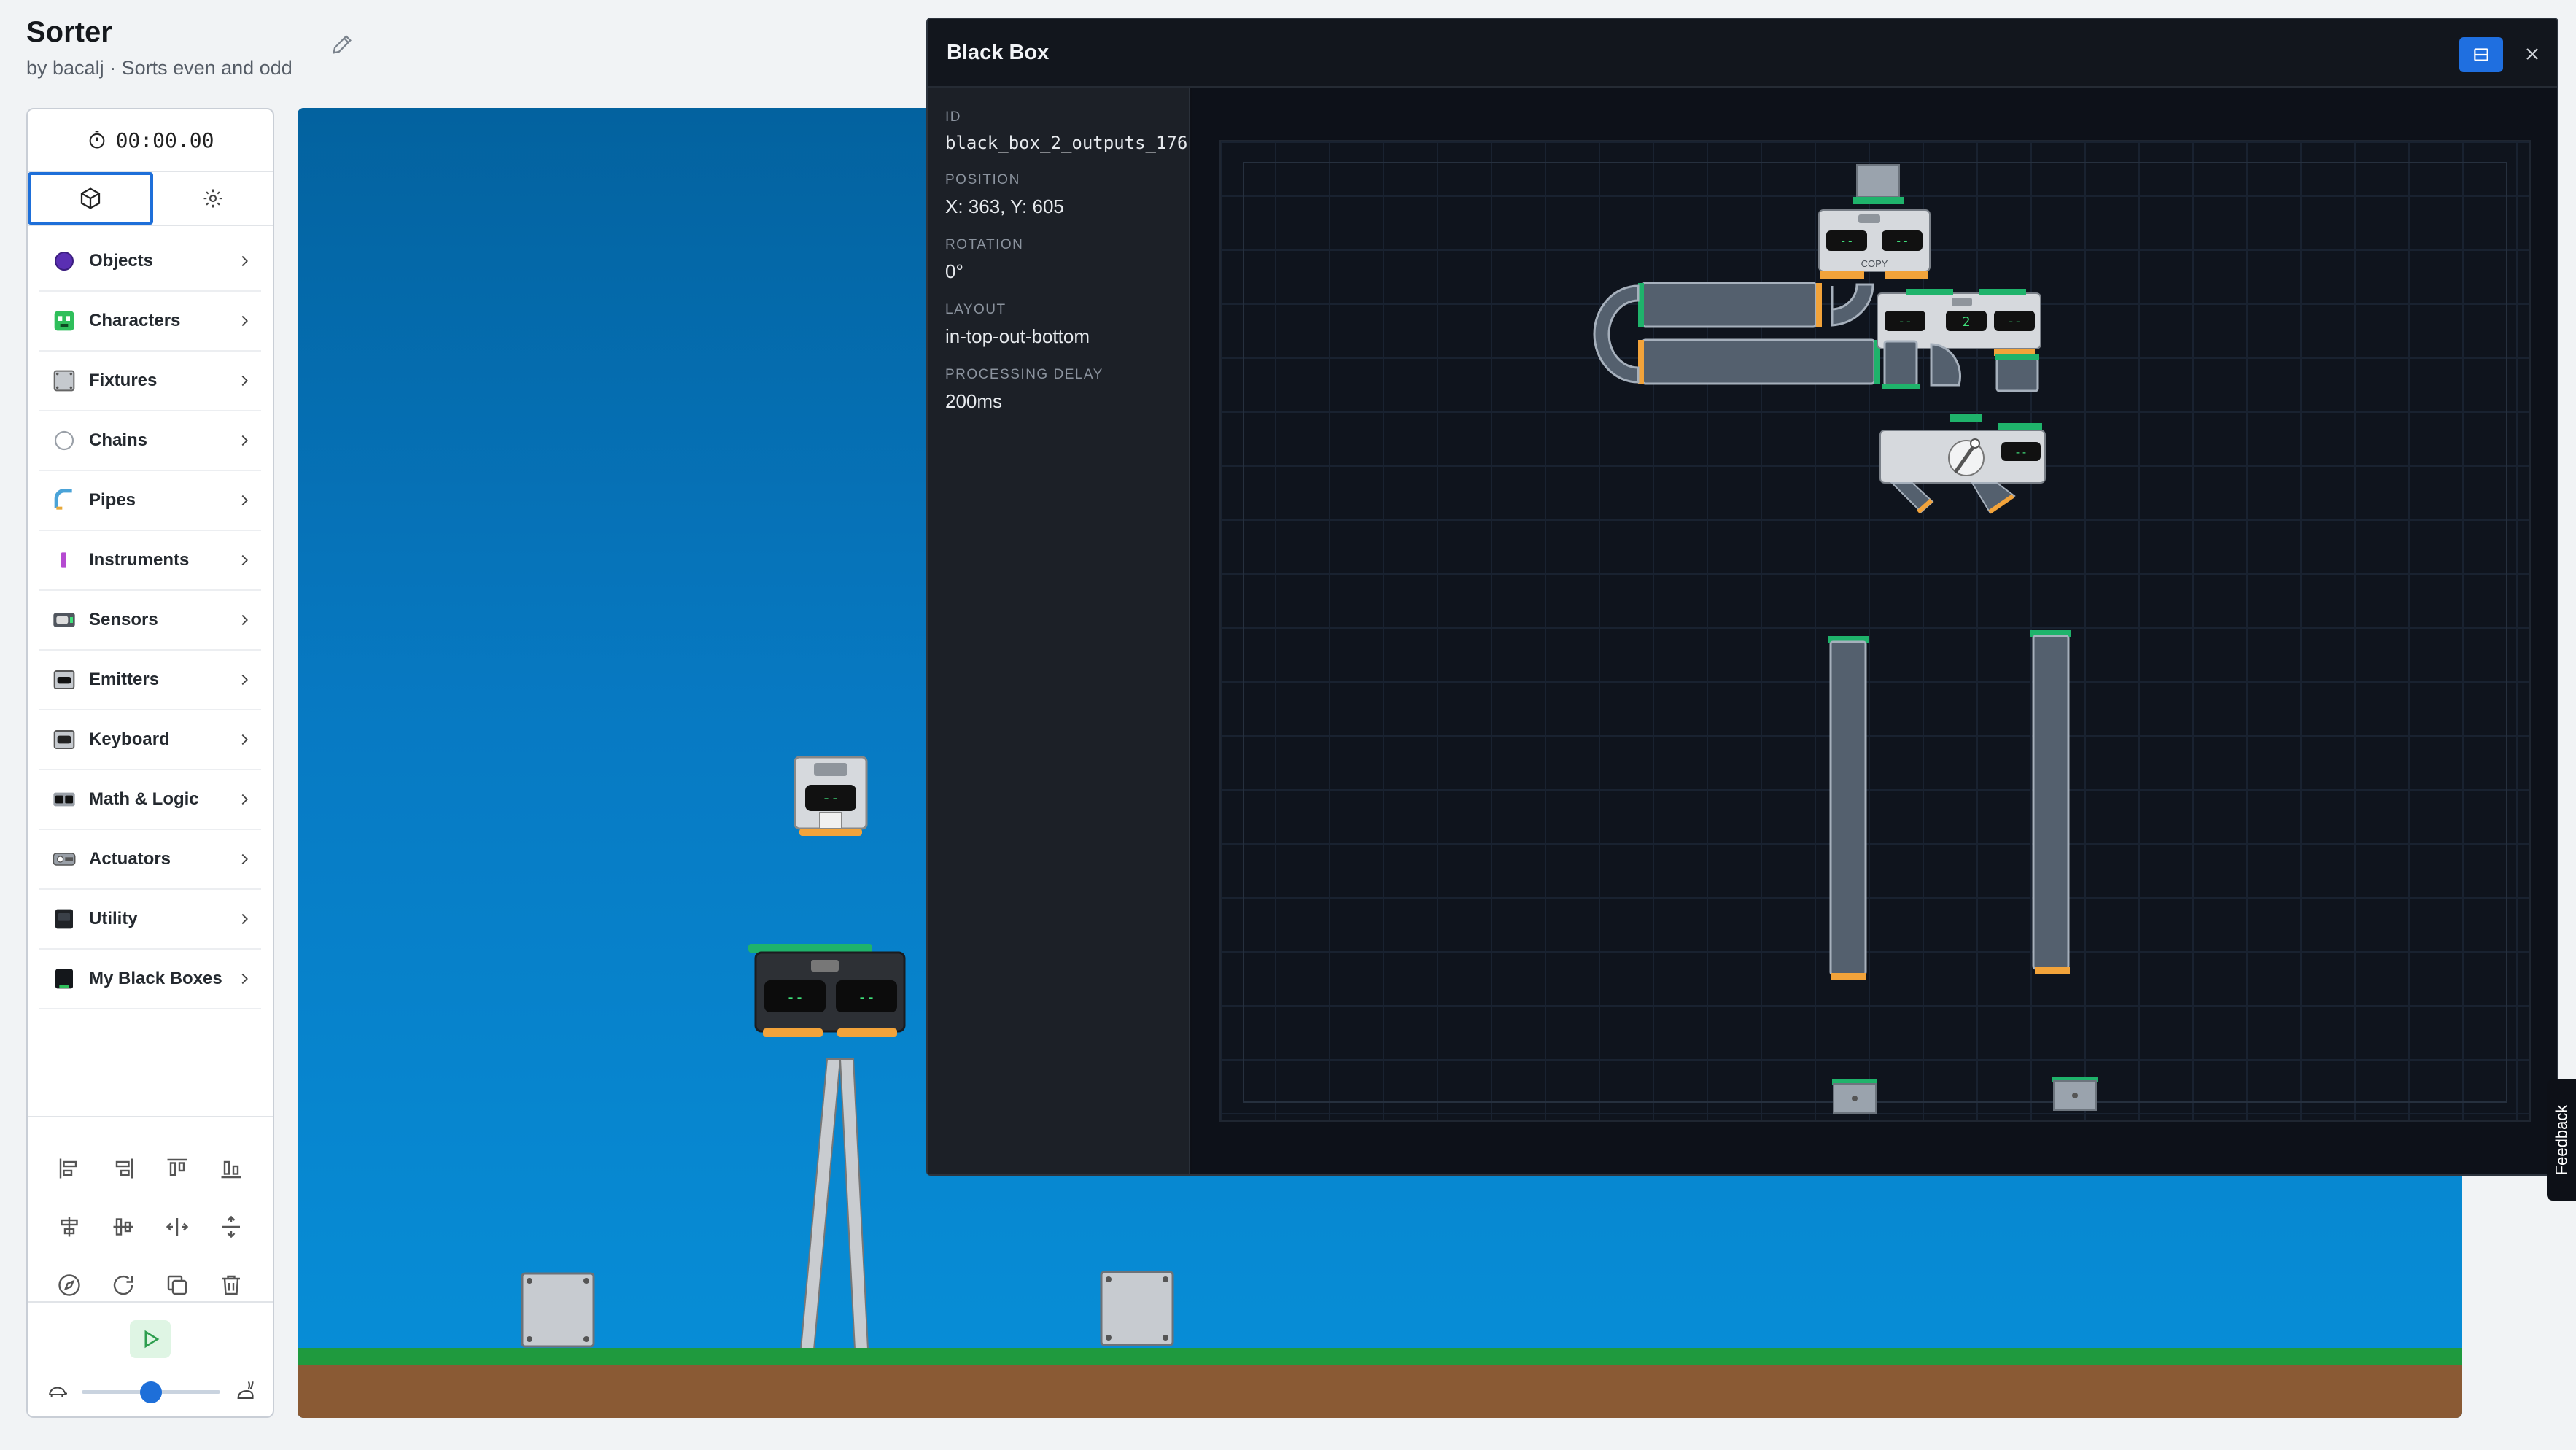 This screenshot has width=2576, height=1450. I want to click on keyboard-icon, so click(64, 739).